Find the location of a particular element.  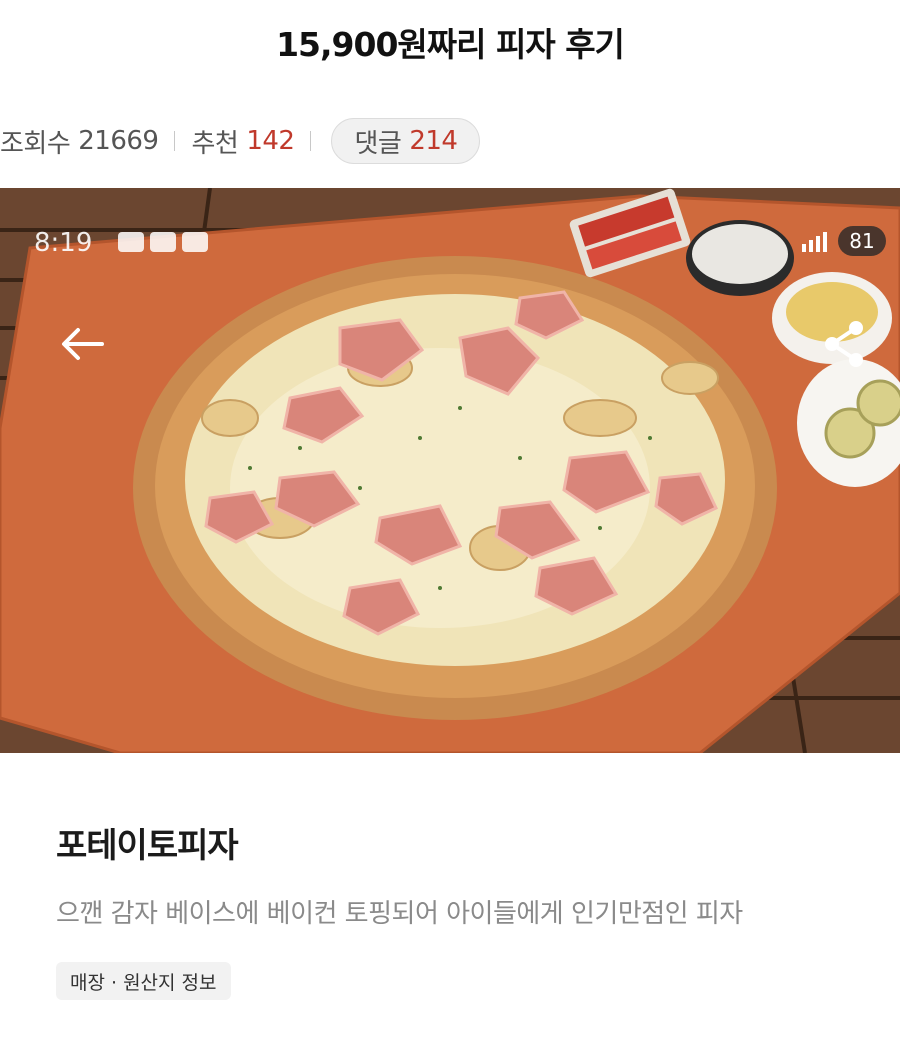

views-stat: 조회수 21669 is located at coordinates (79, 141).